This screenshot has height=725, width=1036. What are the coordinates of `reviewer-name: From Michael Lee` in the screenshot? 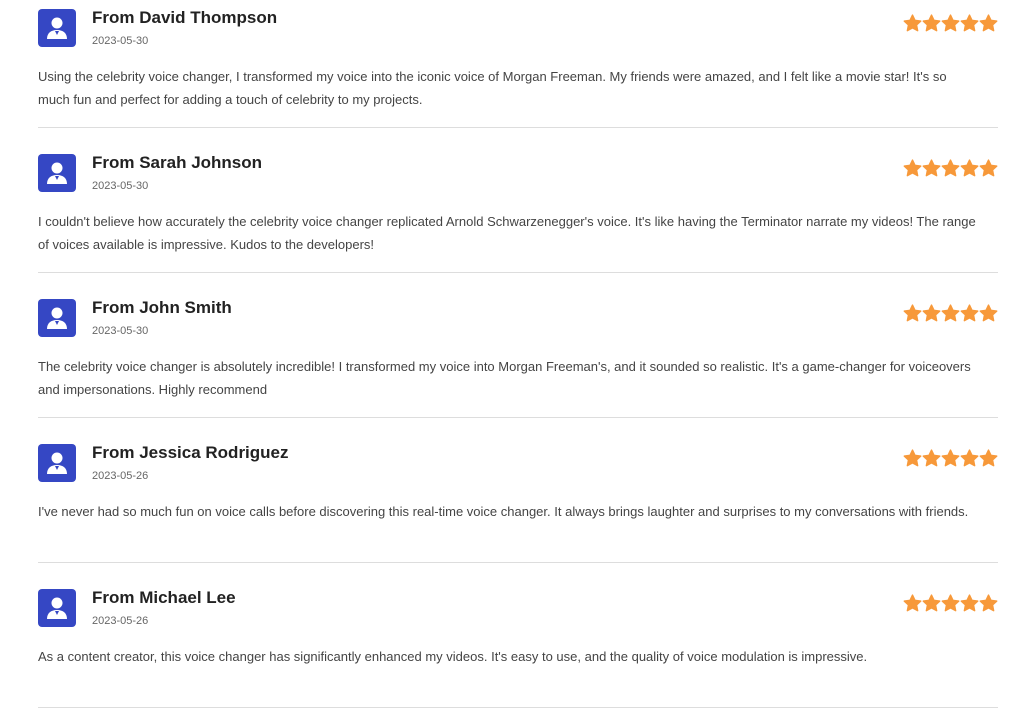 It's located at (164, 597).